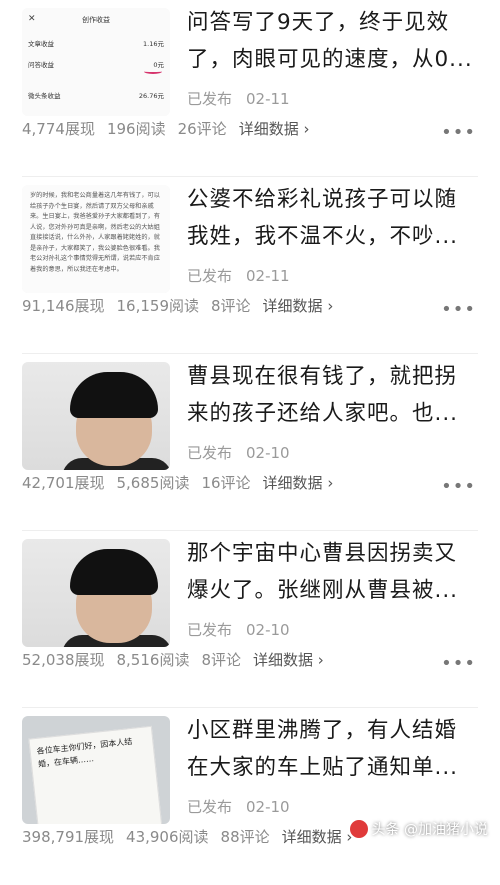 The image size is (500, 885). What do you see at coordinates (63, 483) in the screenshot?
I see `views-count: 42,701展现` at bounding box center [63, 483].